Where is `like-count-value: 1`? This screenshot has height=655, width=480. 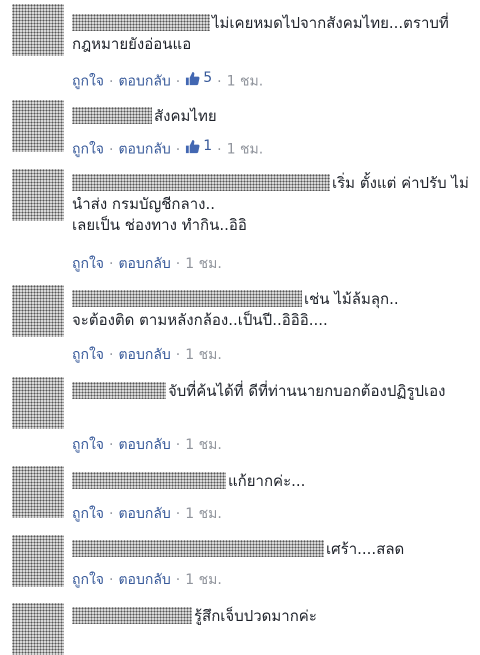 like-count-value: 1 is located at coordinates (208, 146).